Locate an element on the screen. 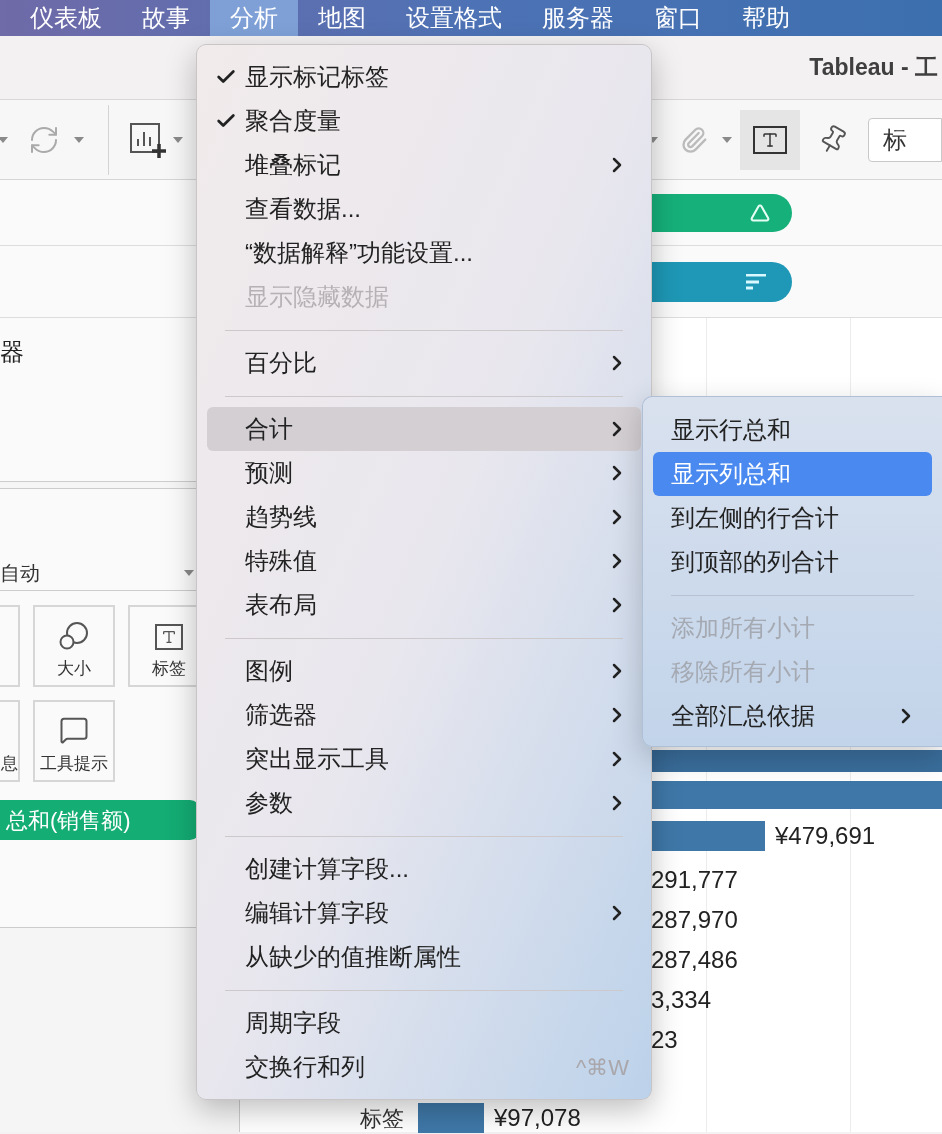 The width and height of the screenshot is (942, 1134). bar-value: 287,970 is located at coordinates (694, 920).